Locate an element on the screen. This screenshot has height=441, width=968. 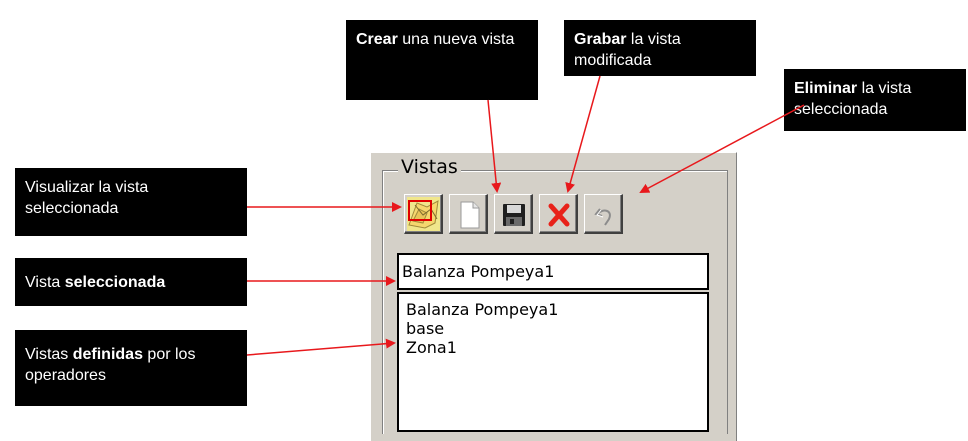
arrow-create is located at coordinates (494, 146).